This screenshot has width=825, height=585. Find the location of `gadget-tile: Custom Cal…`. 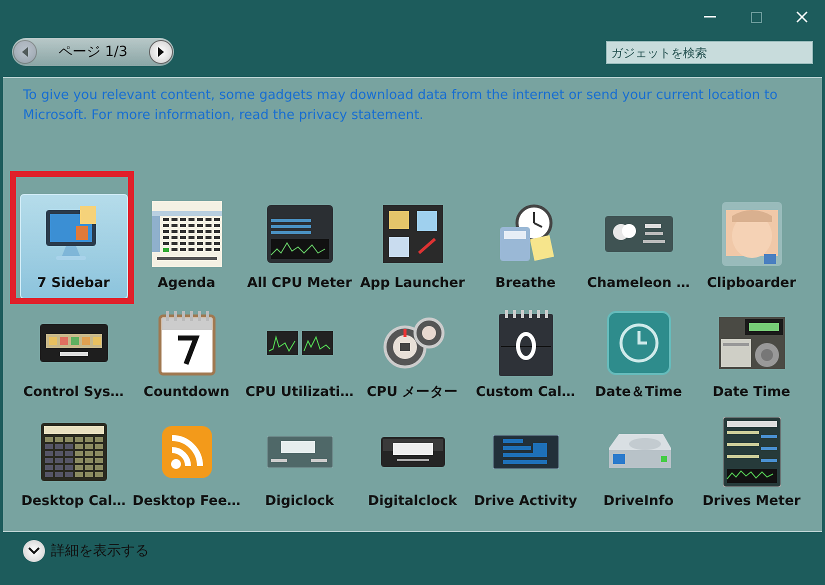

gadget-tile: Custom Cal… is located at coordinates (526, 355).